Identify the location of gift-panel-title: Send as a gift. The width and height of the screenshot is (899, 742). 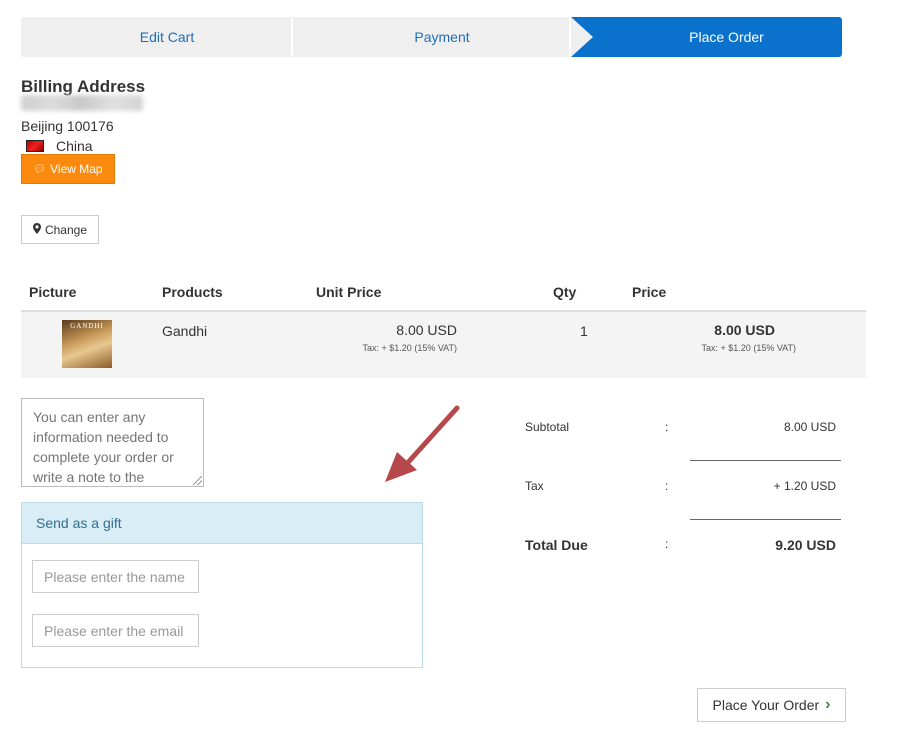
(222, 523).